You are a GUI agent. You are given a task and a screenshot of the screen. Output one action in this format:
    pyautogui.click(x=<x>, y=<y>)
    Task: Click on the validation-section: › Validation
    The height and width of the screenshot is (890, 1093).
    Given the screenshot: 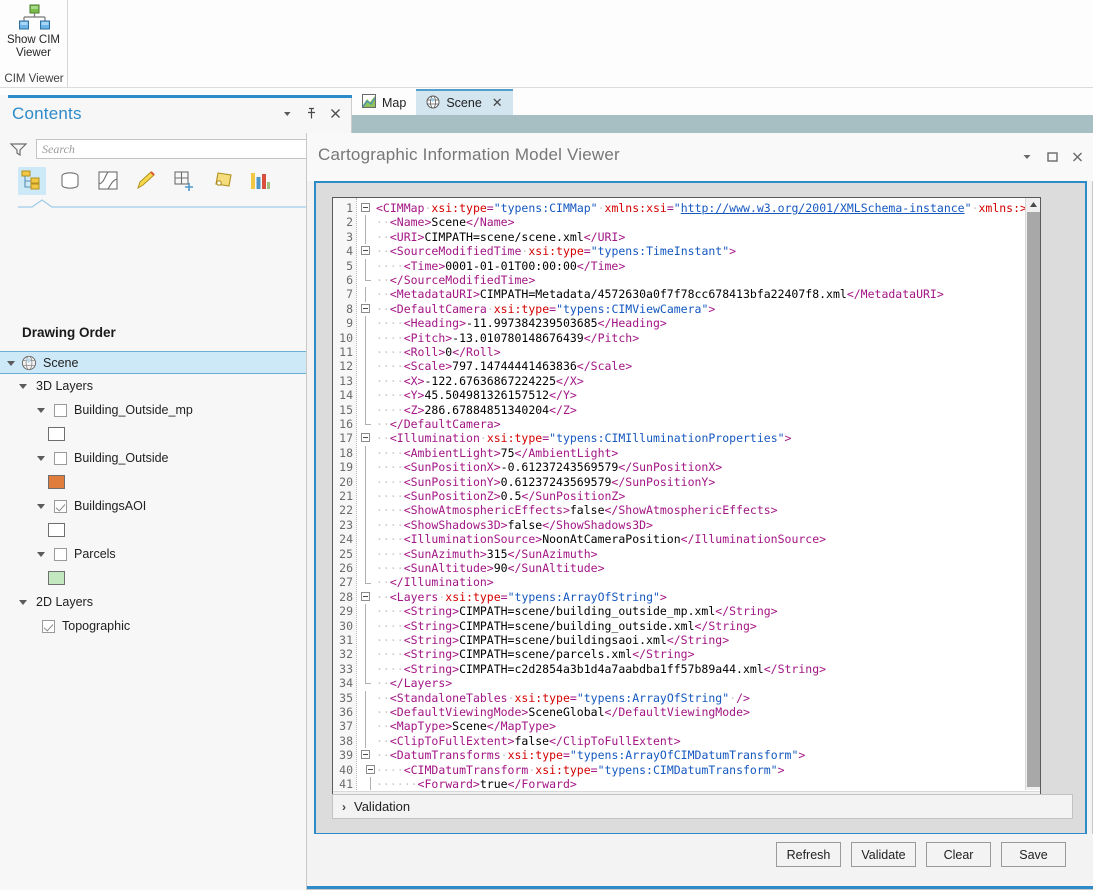 What is the action you would take?
    pyautogui.click(x=702, y=806)
    